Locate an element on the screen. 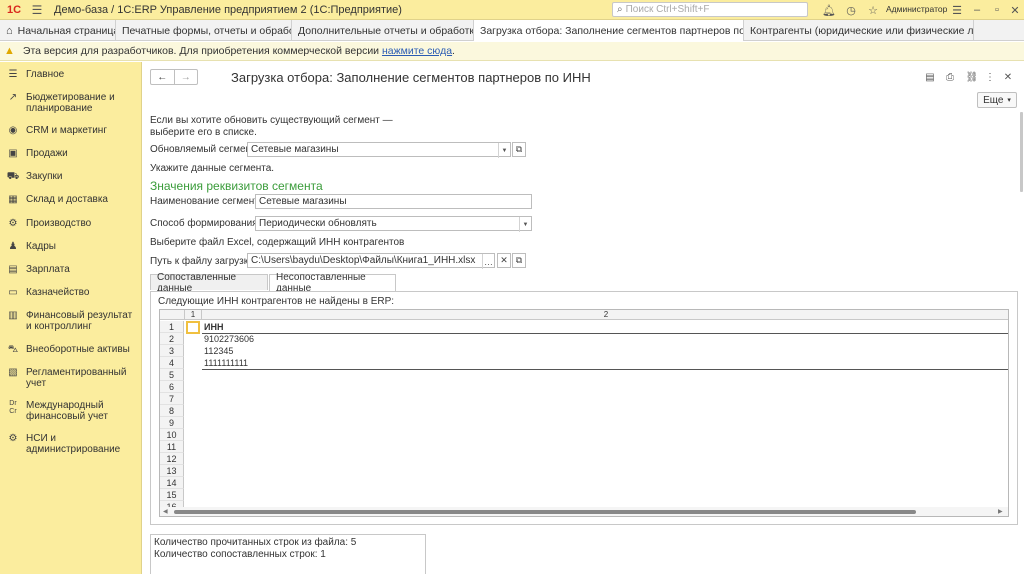 The height and width of the screenshot is (574, 1024). forward-arrow-icon: → is located at coordinates (185, 77).